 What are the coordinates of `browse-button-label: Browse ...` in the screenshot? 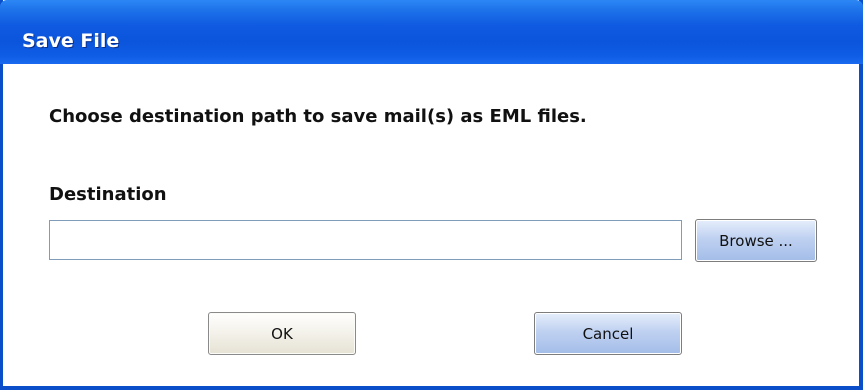 It's located at (756, 240).